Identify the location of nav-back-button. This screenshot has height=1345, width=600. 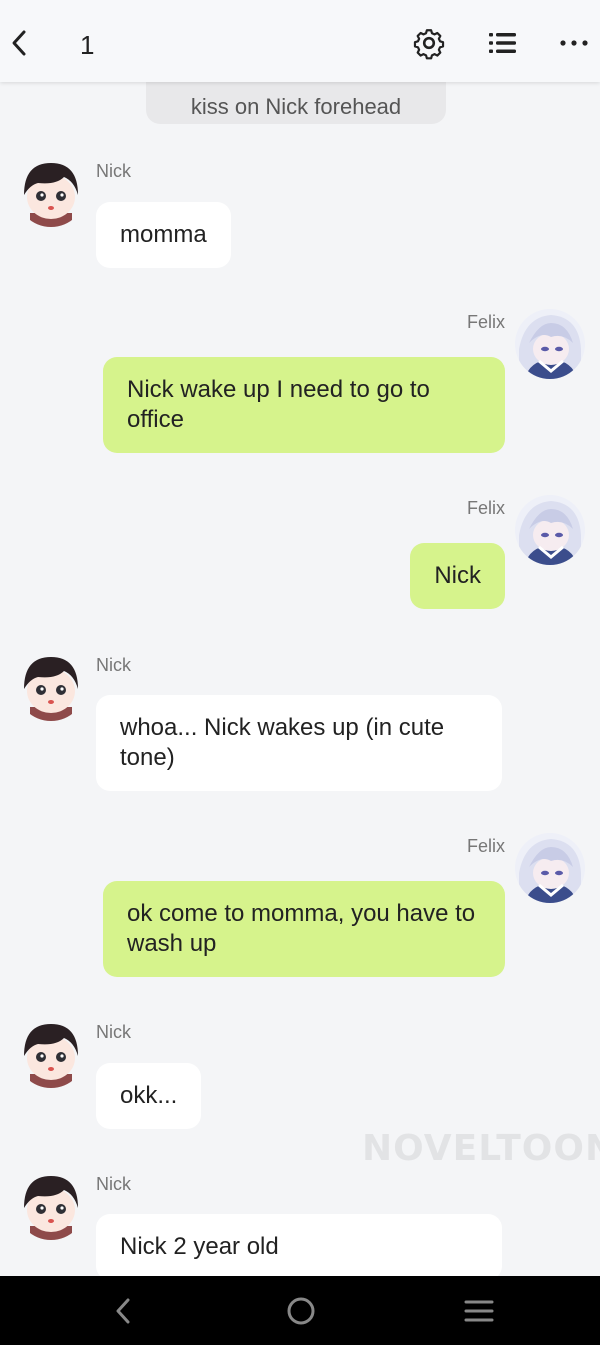
(123, 1311).